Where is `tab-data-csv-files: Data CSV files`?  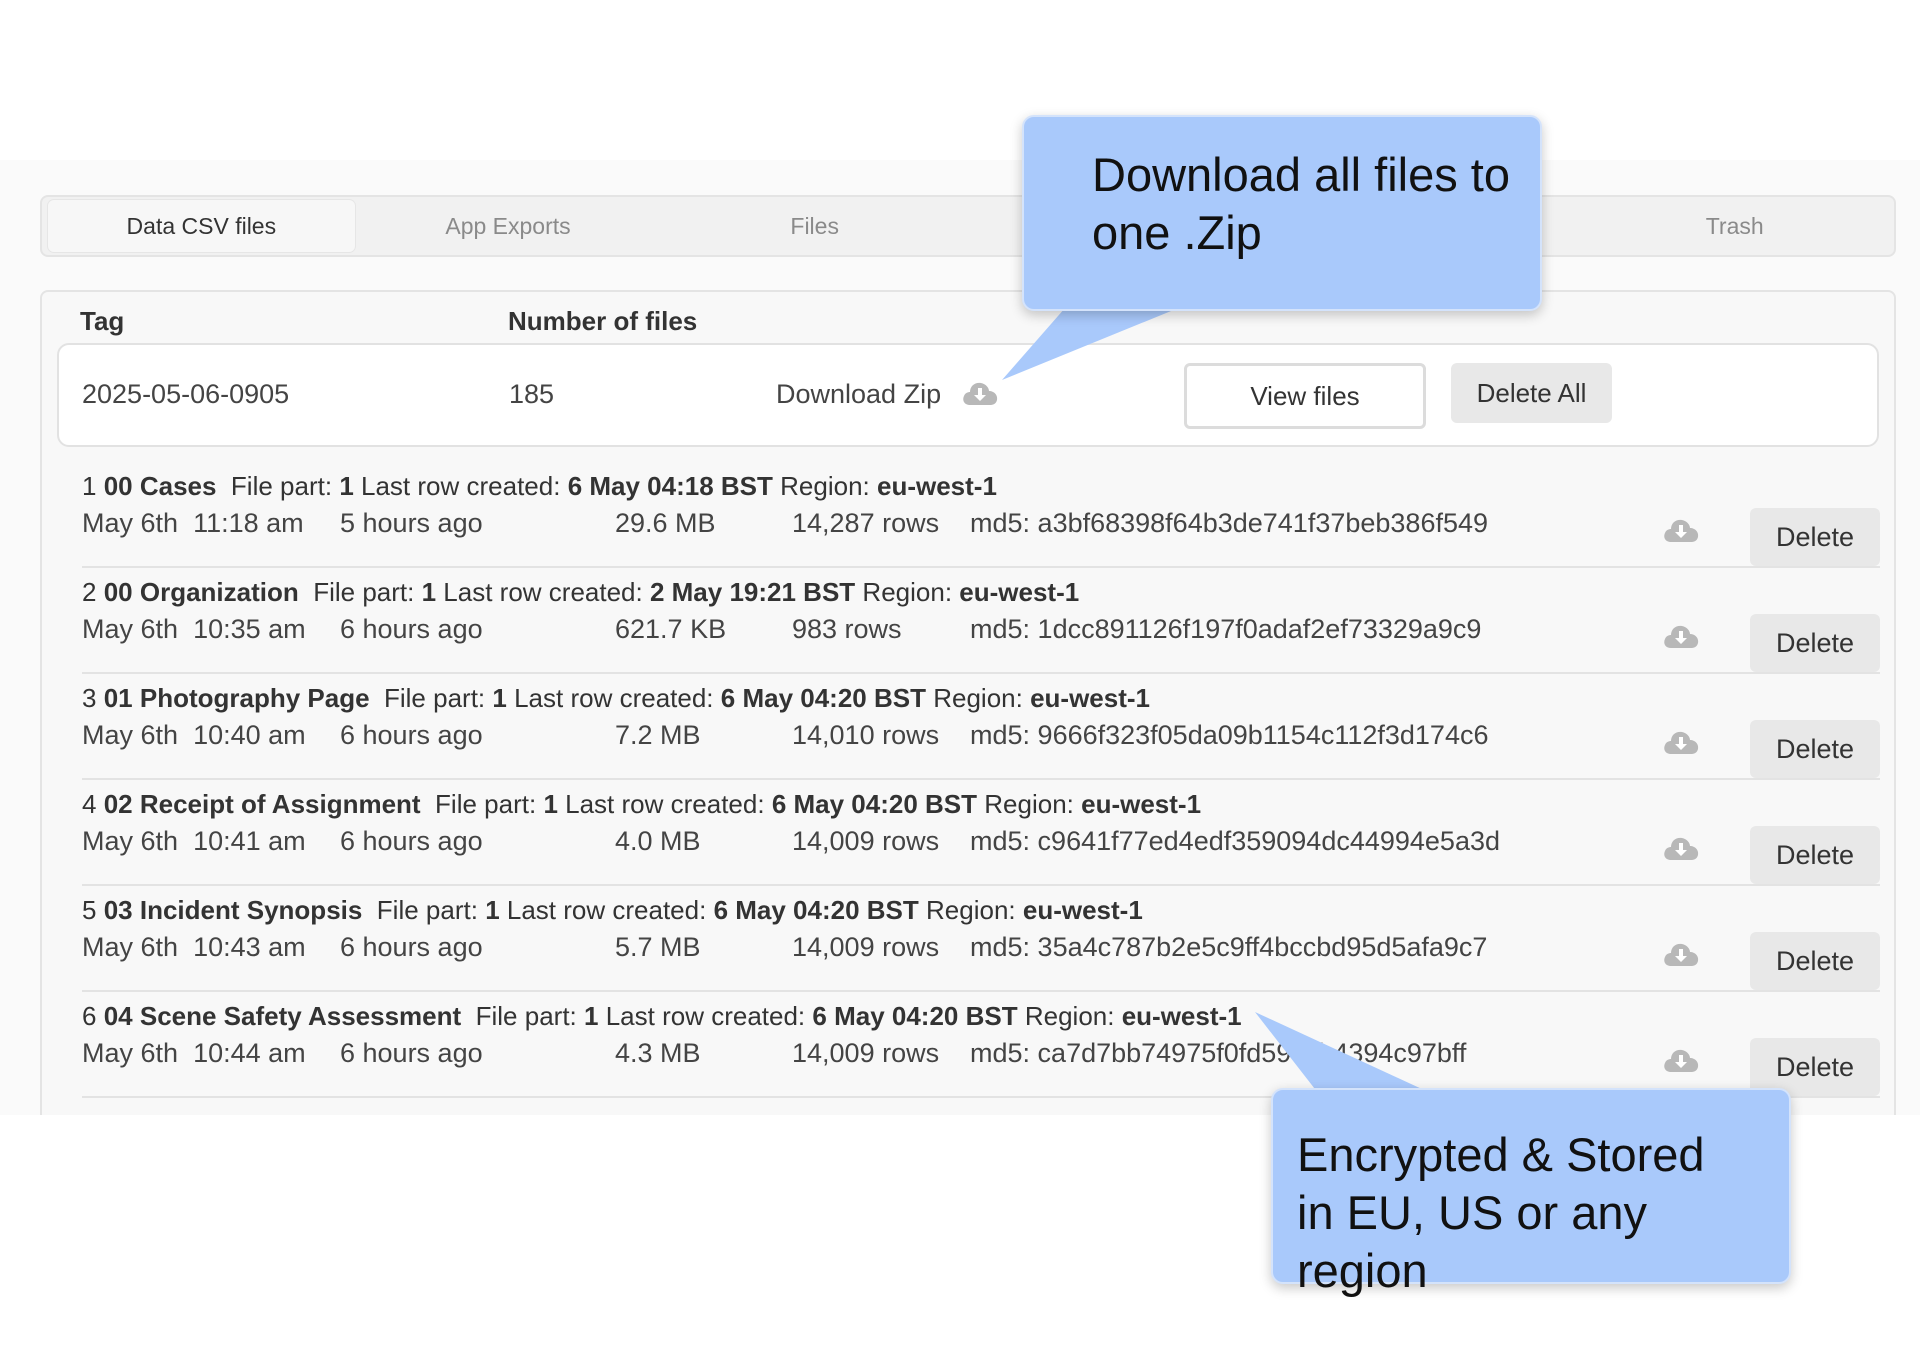 tab-data-csv-files: Data CSV files is located at coordinates (201, 226).